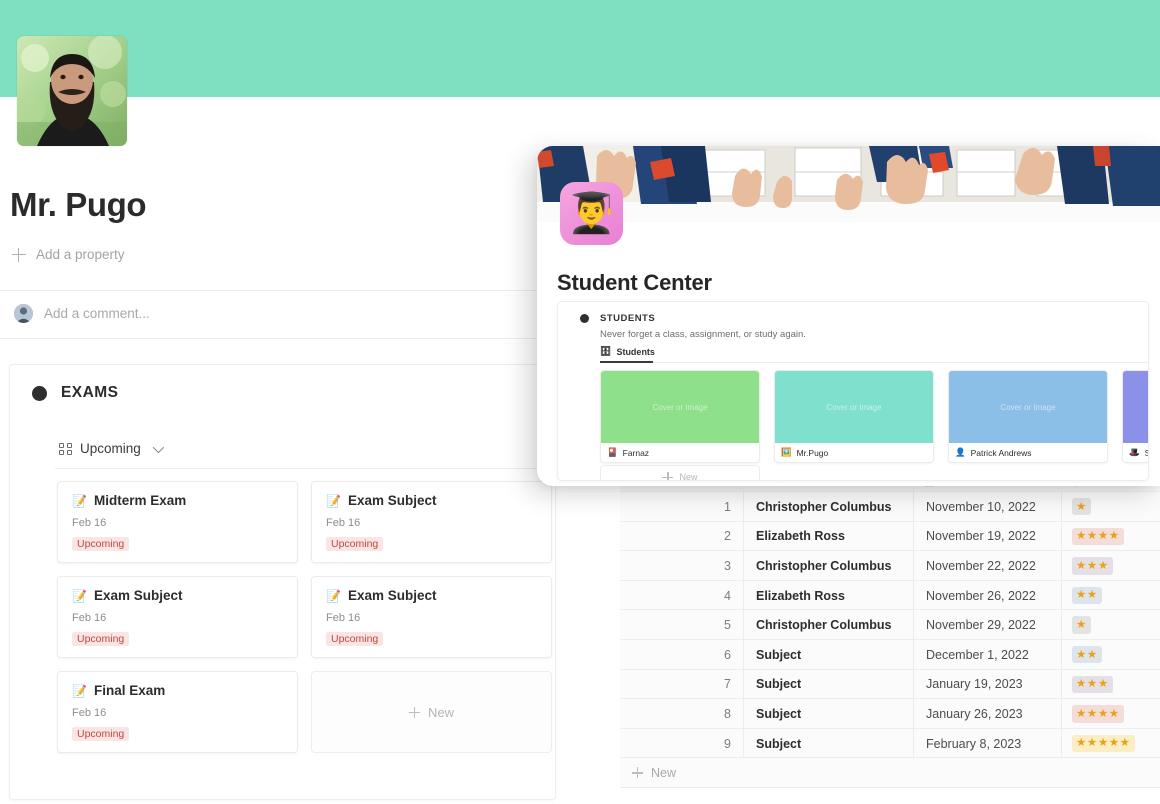 Image resolution: width=1160 pixels, height=804 pixels. I want to click on profile-avatar-image, so click(72, 91).